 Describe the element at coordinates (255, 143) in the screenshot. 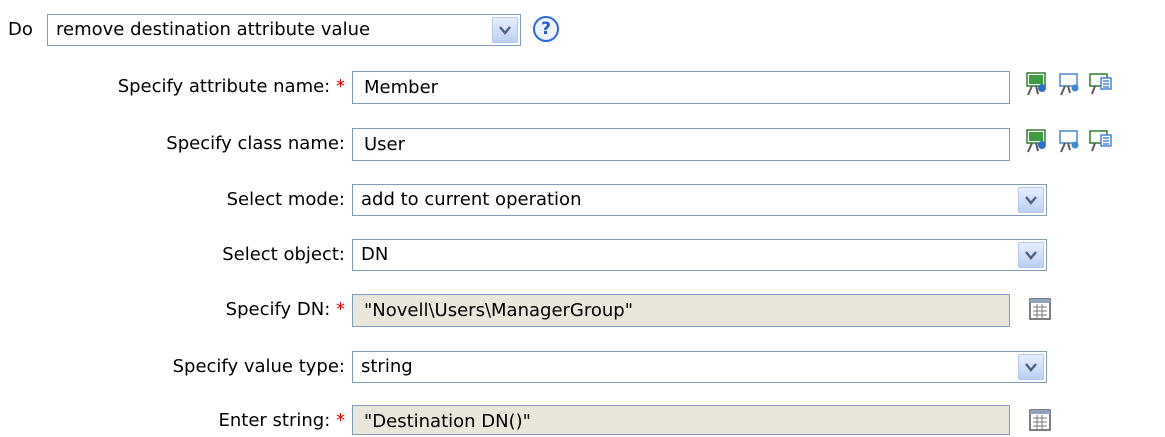

I see `class-name-label: Specify class name:` at that location.